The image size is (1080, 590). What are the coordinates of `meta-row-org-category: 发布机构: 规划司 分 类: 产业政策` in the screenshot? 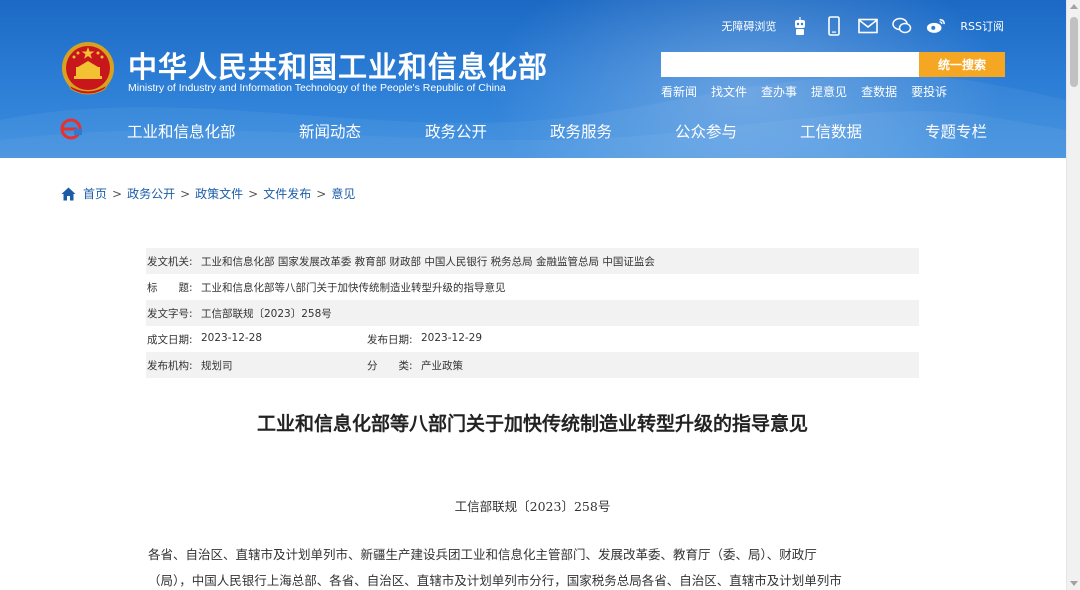 It's located at (532, 365).